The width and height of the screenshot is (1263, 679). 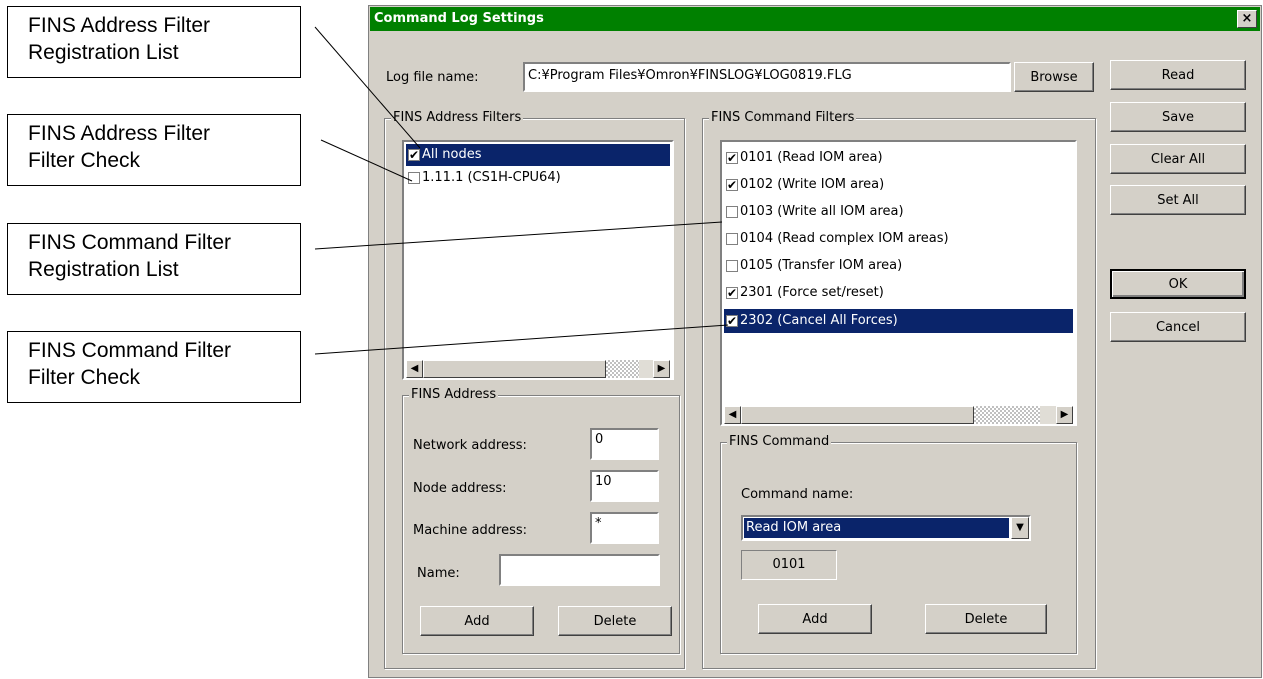 What do you see at coordinates (624, 528) in the screenshot?
I see `machine-address-input: *` at bounding box center [624, 528].